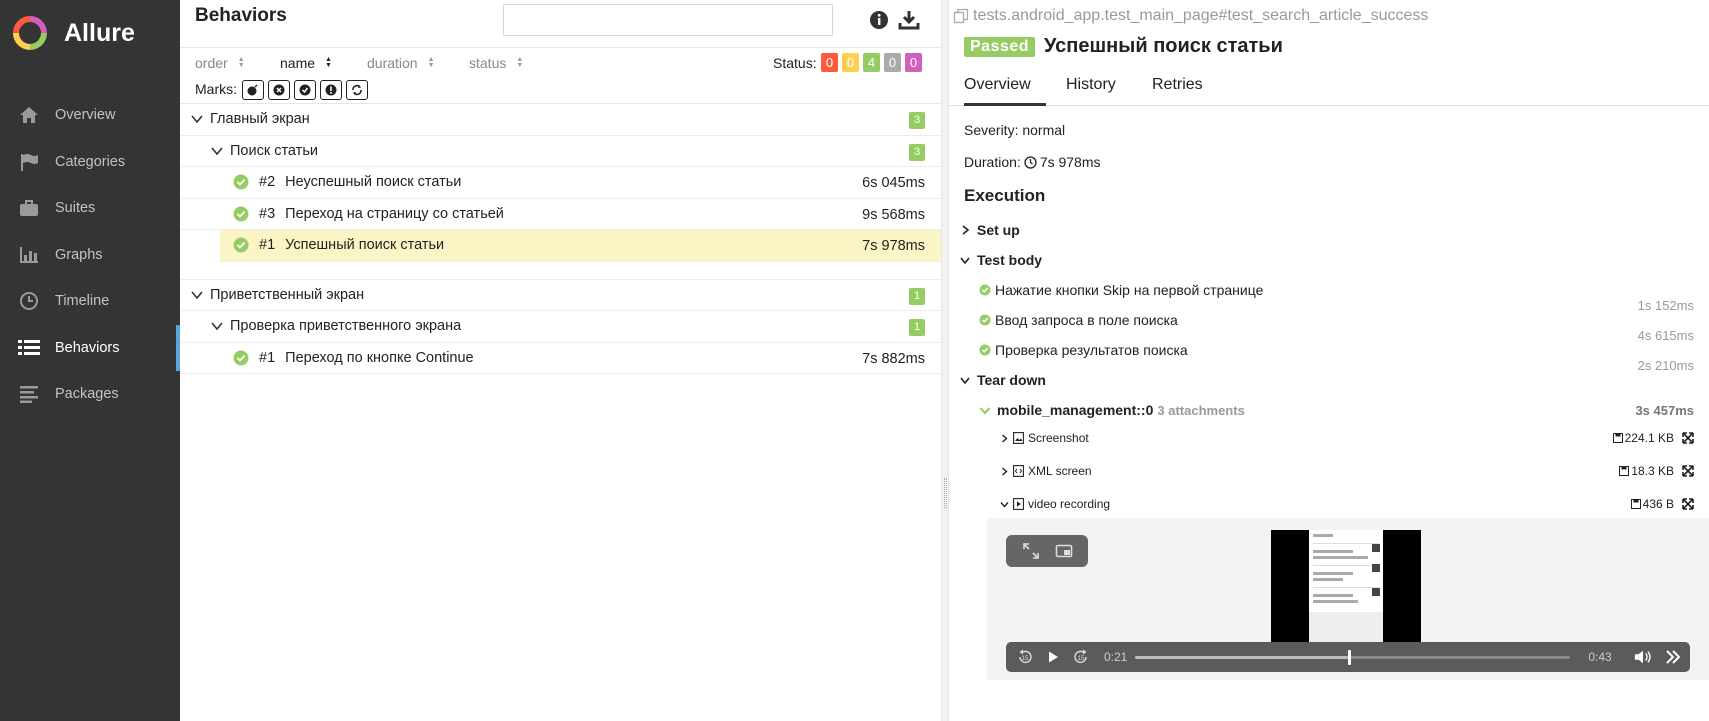  What do you see at coordinates (1091, 350) in the screenshot?
I see `step-name: Проверка результатов поиска` at bounding box center [1091, 350].